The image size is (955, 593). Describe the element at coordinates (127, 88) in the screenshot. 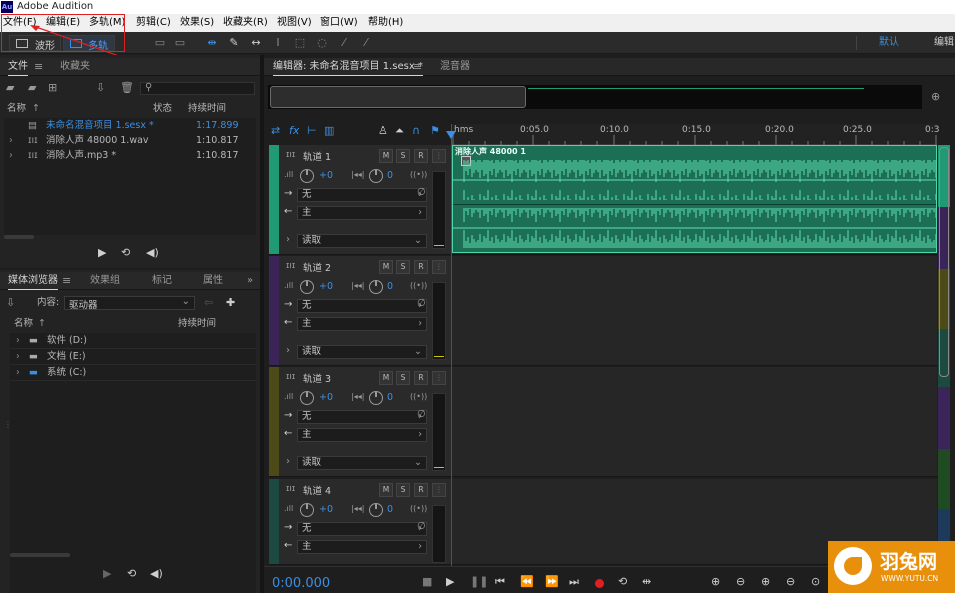

I see `trash-icon: 🗑` at that location.